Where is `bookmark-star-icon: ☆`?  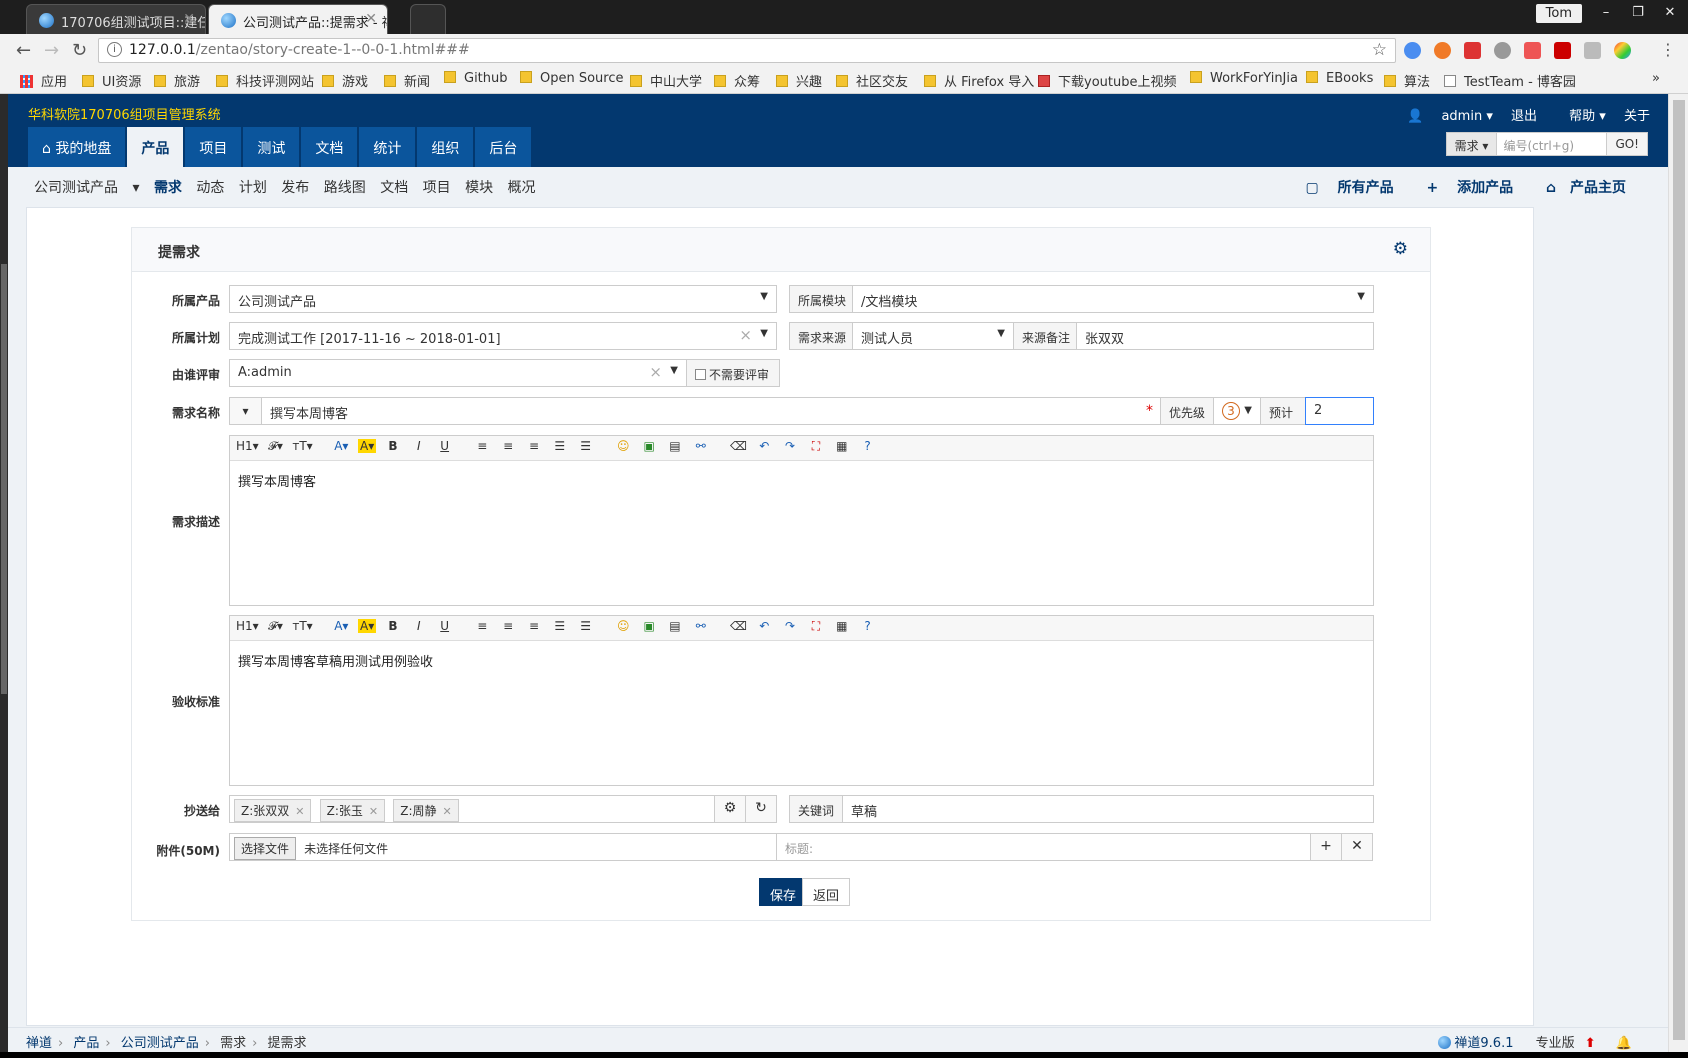
bookmark-star-icon: ☆ is located at coordinates (1379, 50).